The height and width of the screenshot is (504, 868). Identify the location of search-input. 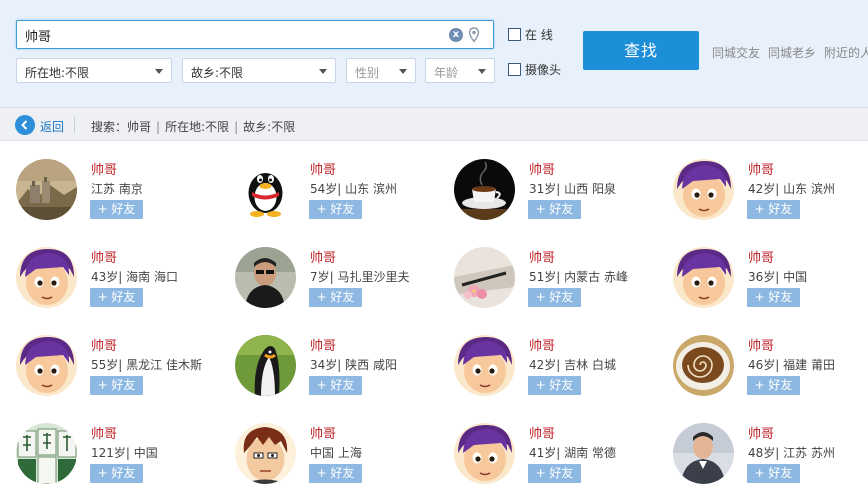
(235, 35).